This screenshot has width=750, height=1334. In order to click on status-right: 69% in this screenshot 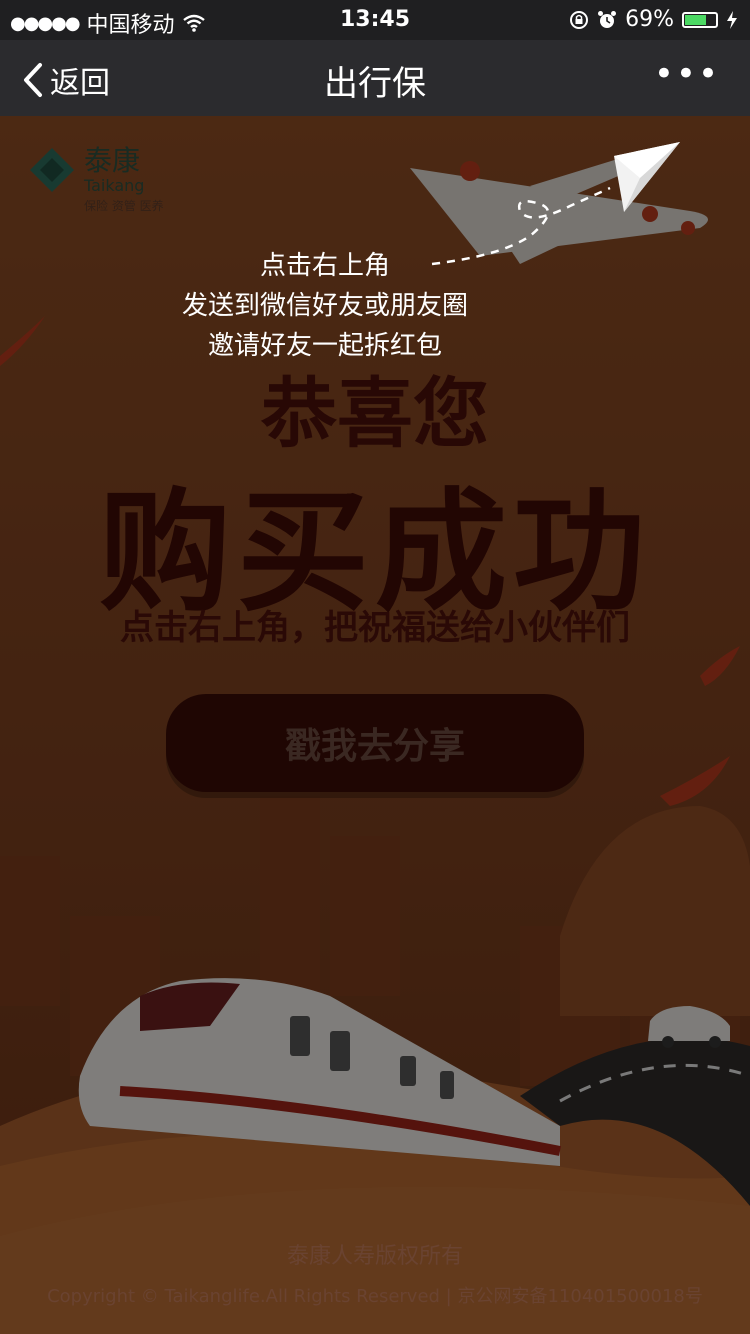, I will do `click(653, 19)`.